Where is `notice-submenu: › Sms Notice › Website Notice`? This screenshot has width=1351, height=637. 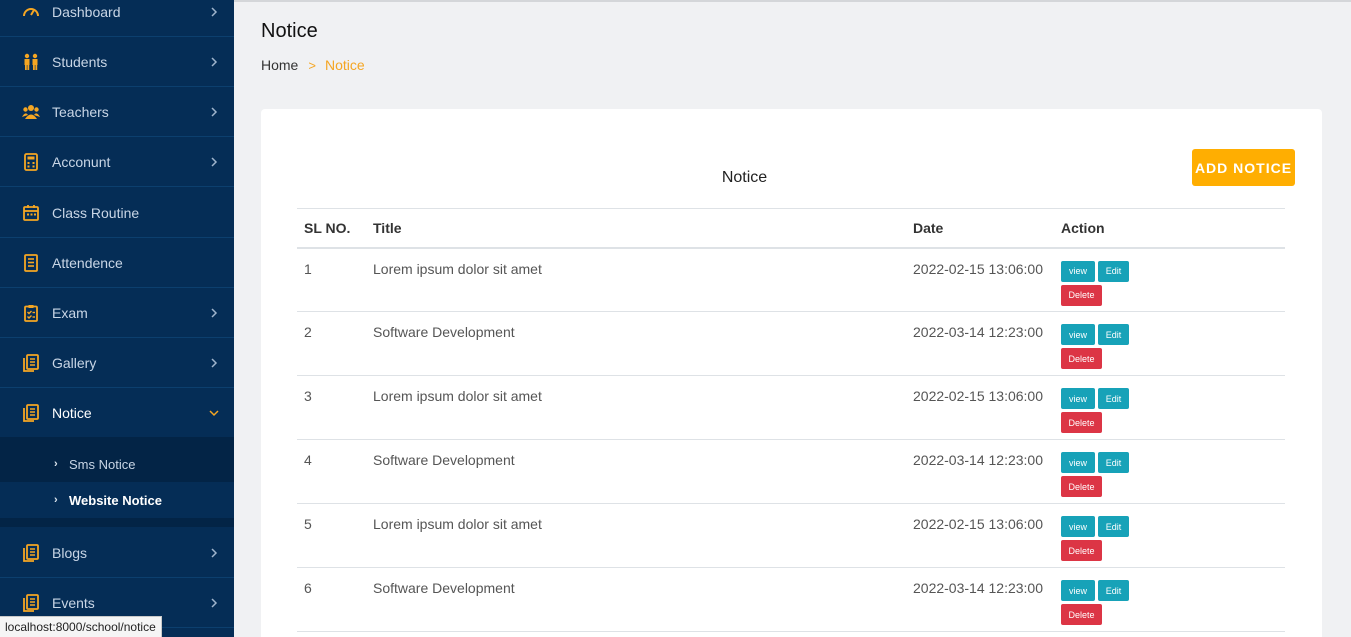
notice-submenu: › Sms Notice › Website Notice is located at coordinates (117, 482).